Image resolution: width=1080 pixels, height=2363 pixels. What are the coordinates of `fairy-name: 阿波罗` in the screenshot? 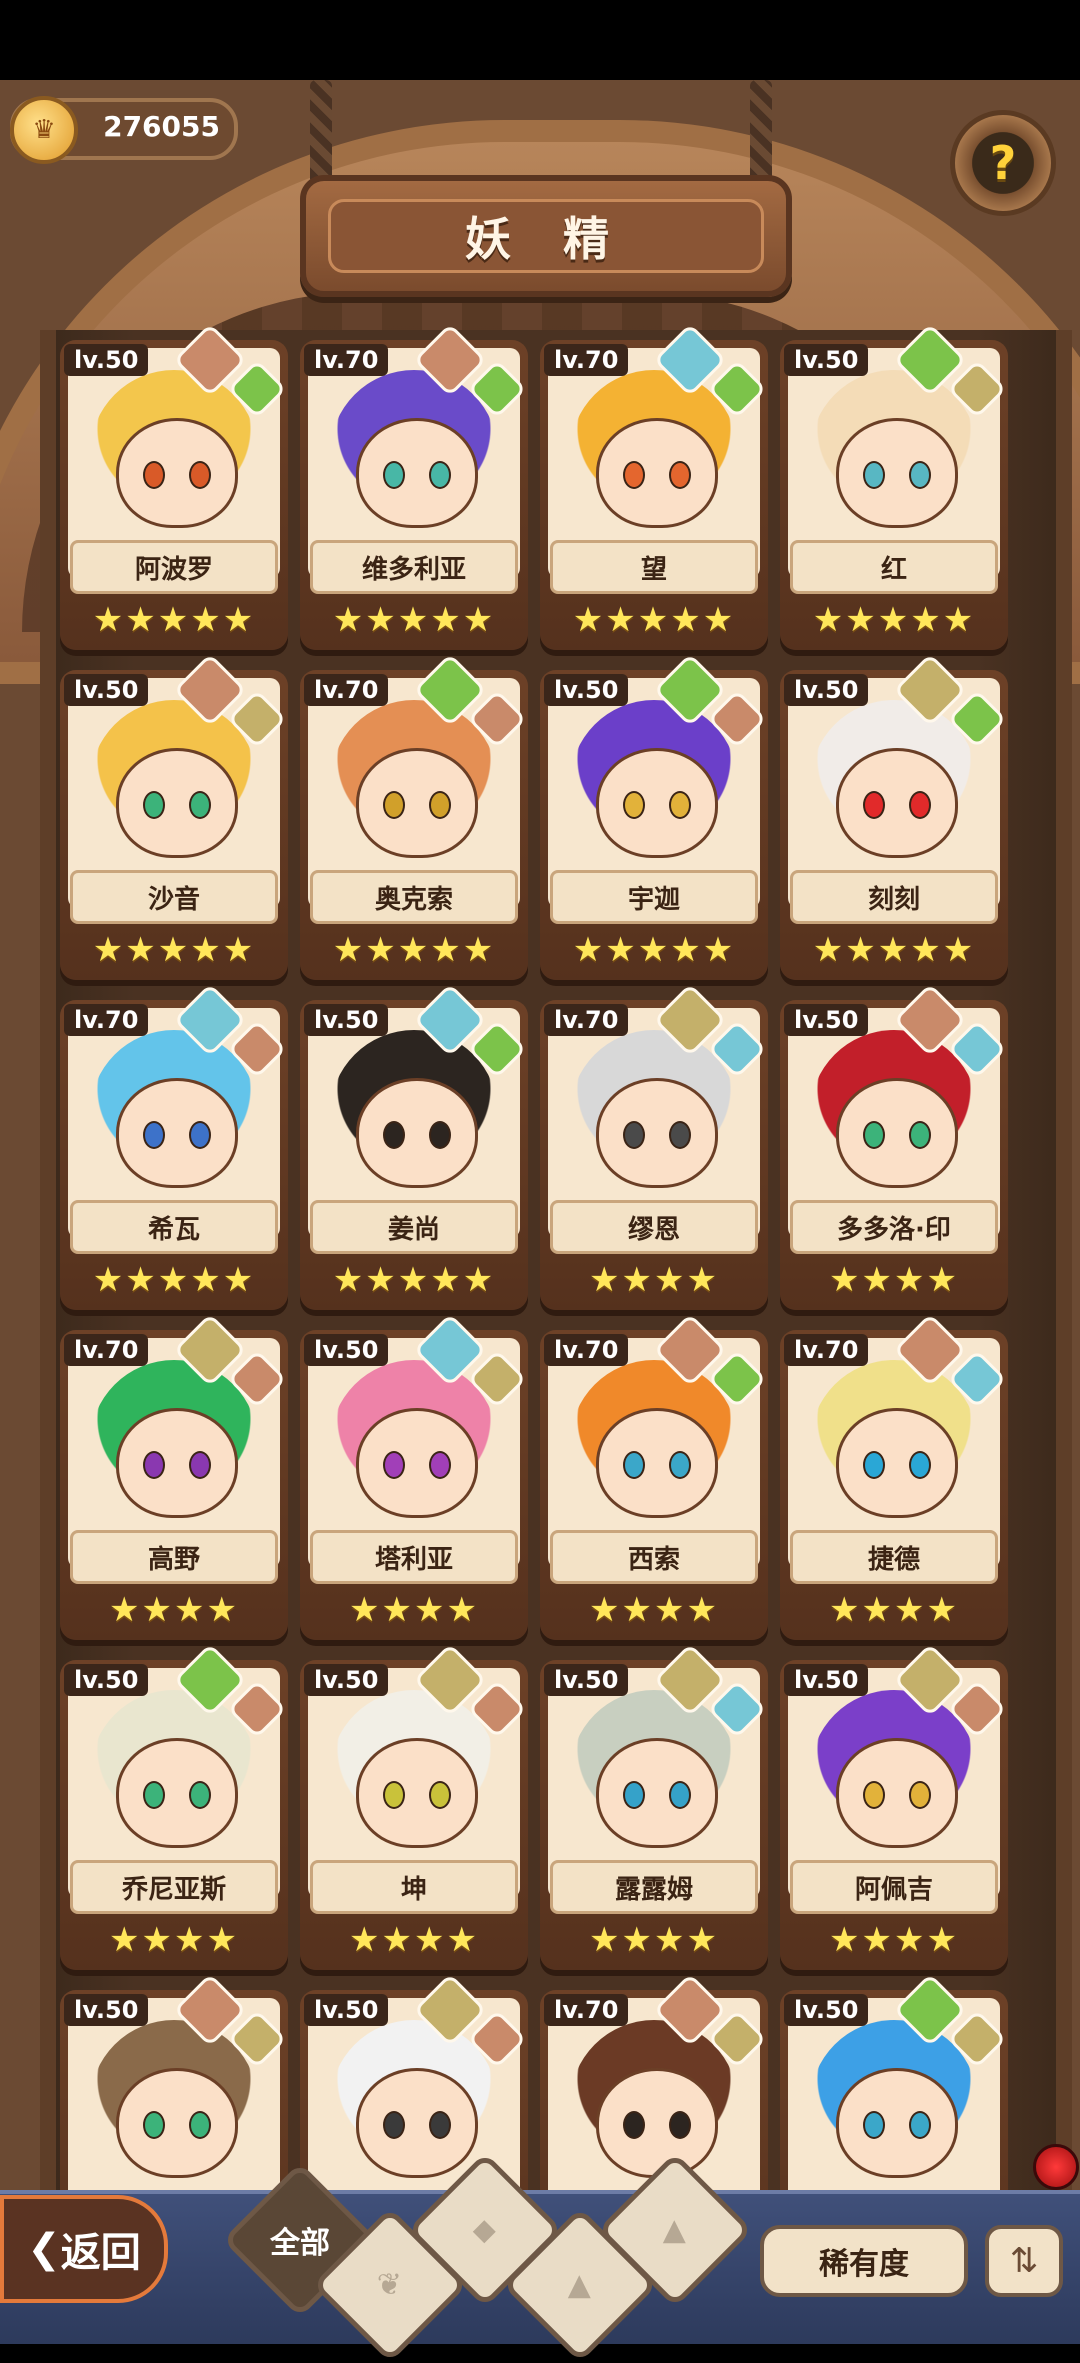 It's located at (174, 567).